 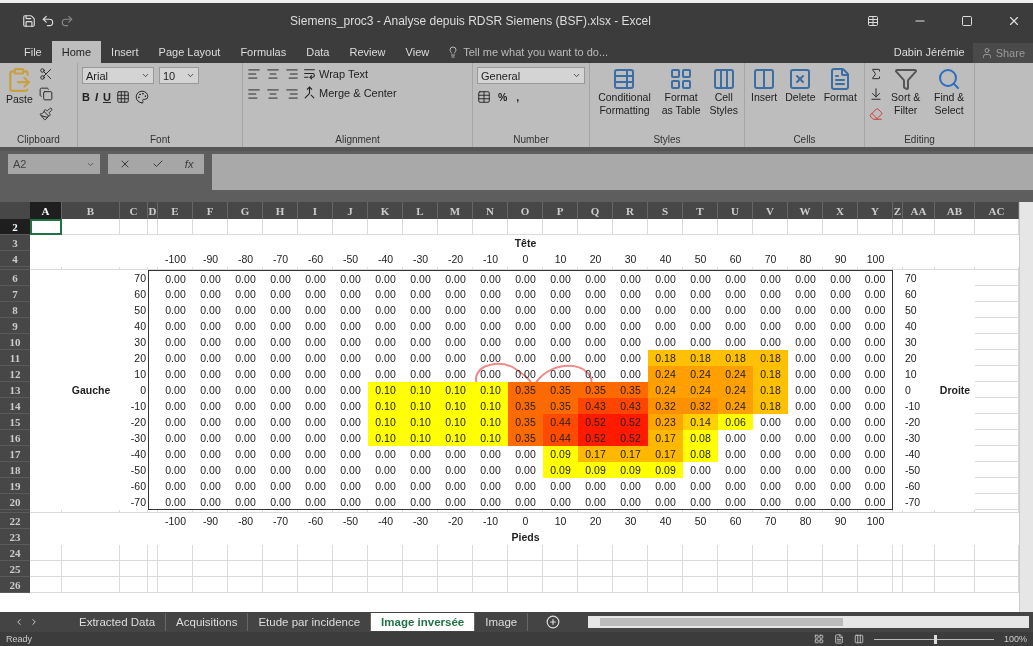 I want to click on row-header: 26, so click(x=15, y=585).